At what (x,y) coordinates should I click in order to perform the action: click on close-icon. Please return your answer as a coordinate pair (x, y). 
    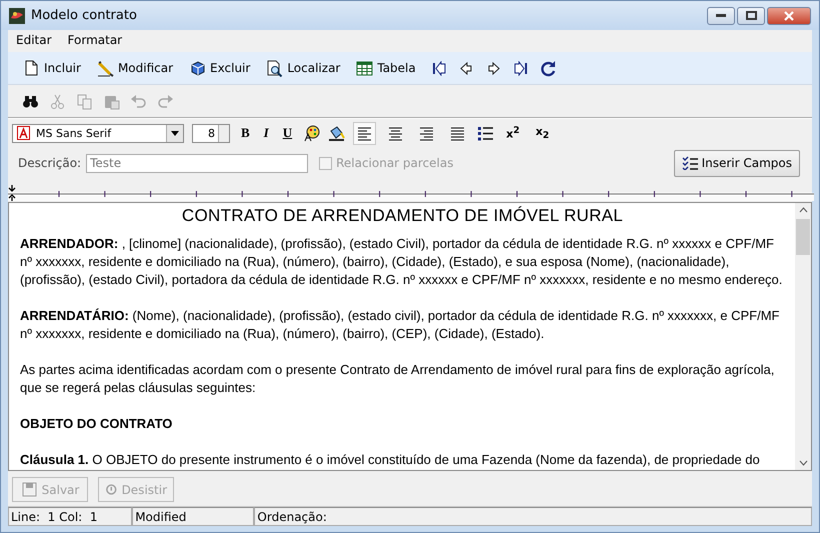
    Looking at the image, I should click on (789, 15).